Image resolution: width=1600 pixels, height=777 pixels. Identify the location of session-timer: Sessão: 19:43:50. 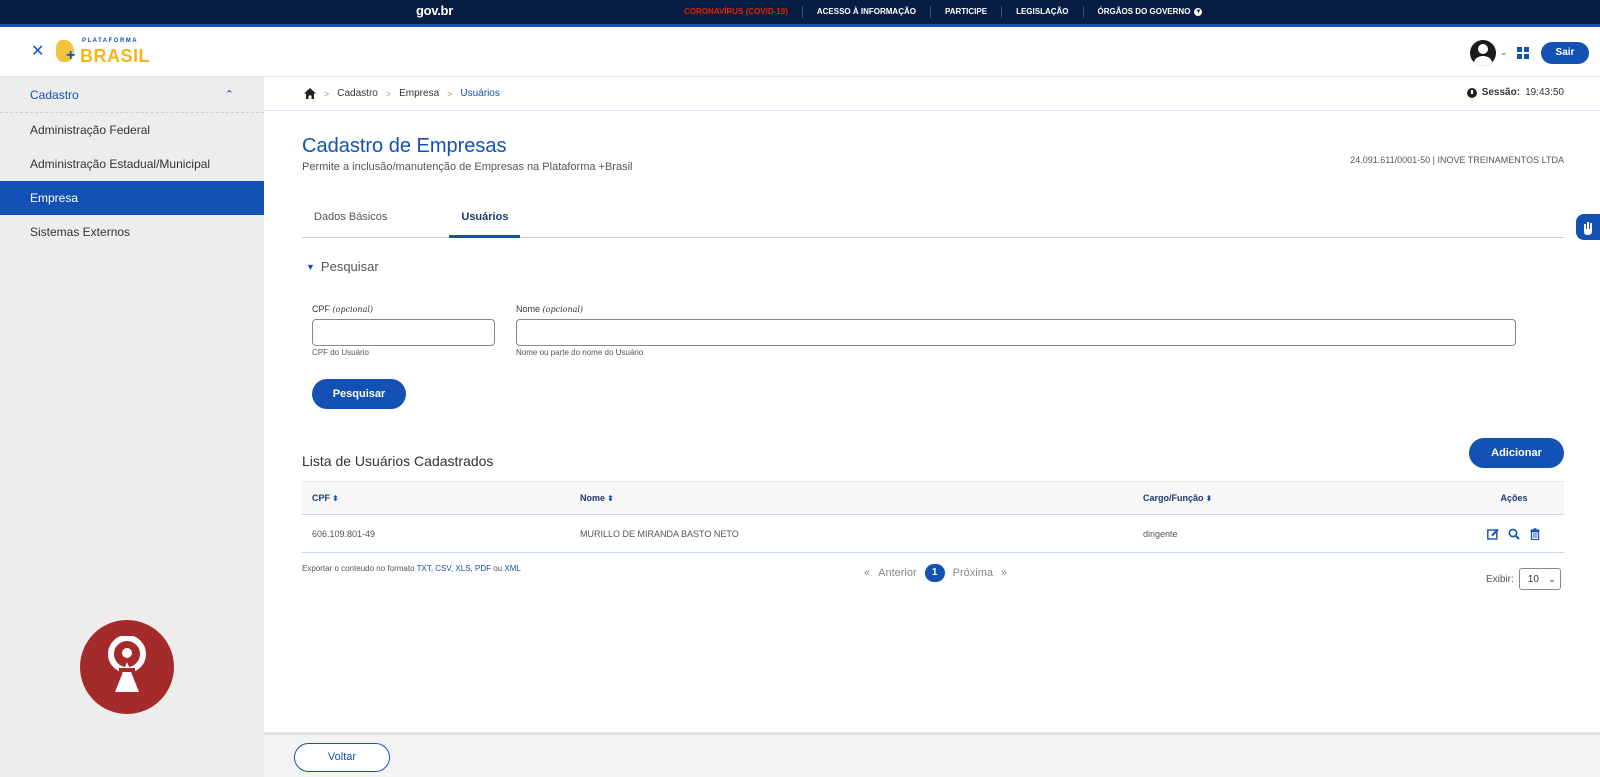
(1515, 92).